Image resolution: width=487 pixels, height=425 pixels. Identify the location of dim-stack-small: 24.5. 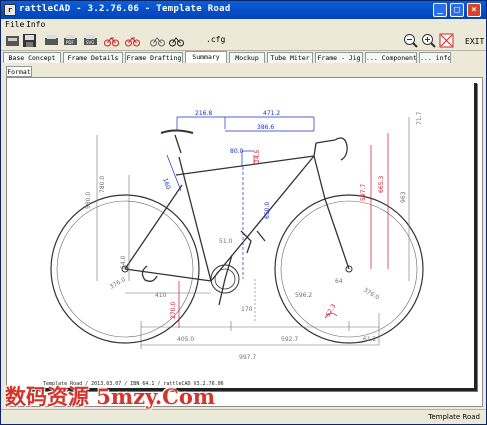
(257, 156).